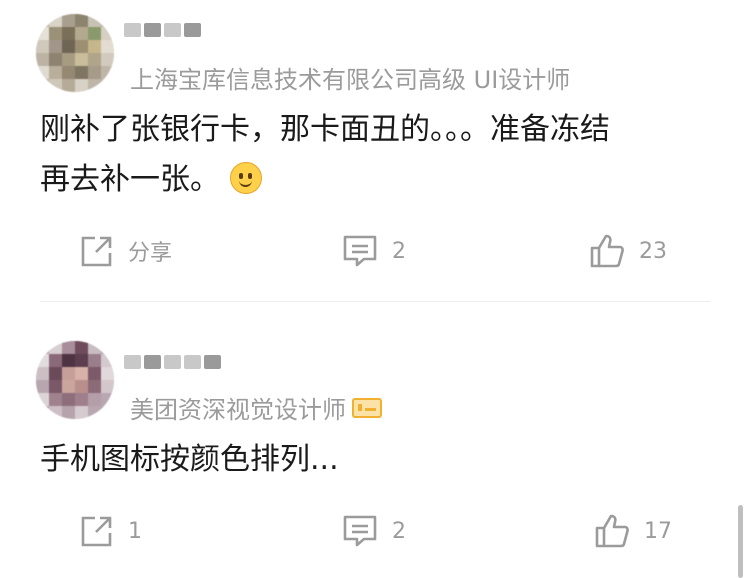 The width and height of the screenshot is (750, 578). Describe the element at coordinates (658, 531) in the screenshot. I see `like-count: 17` at that location.